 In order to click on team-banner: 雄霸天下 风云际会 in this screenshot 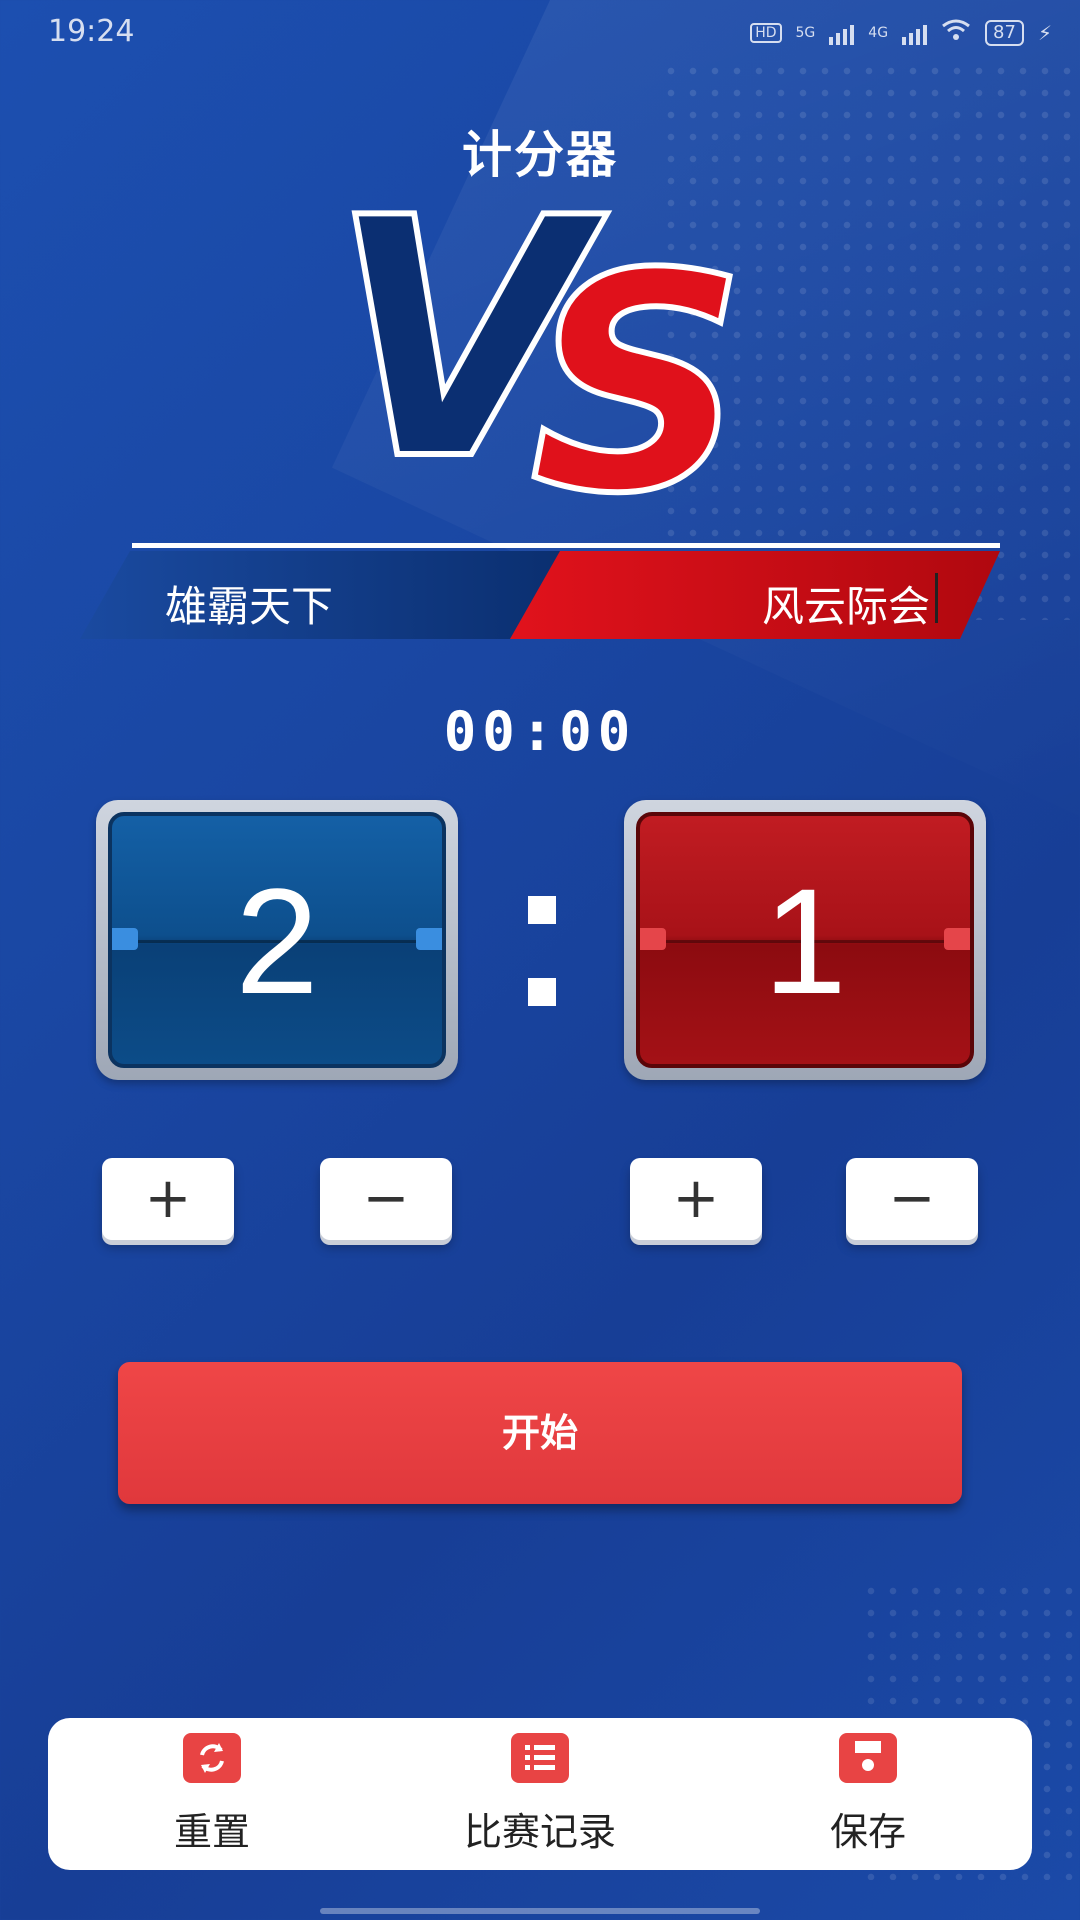, I will do `click(540, 591)`.